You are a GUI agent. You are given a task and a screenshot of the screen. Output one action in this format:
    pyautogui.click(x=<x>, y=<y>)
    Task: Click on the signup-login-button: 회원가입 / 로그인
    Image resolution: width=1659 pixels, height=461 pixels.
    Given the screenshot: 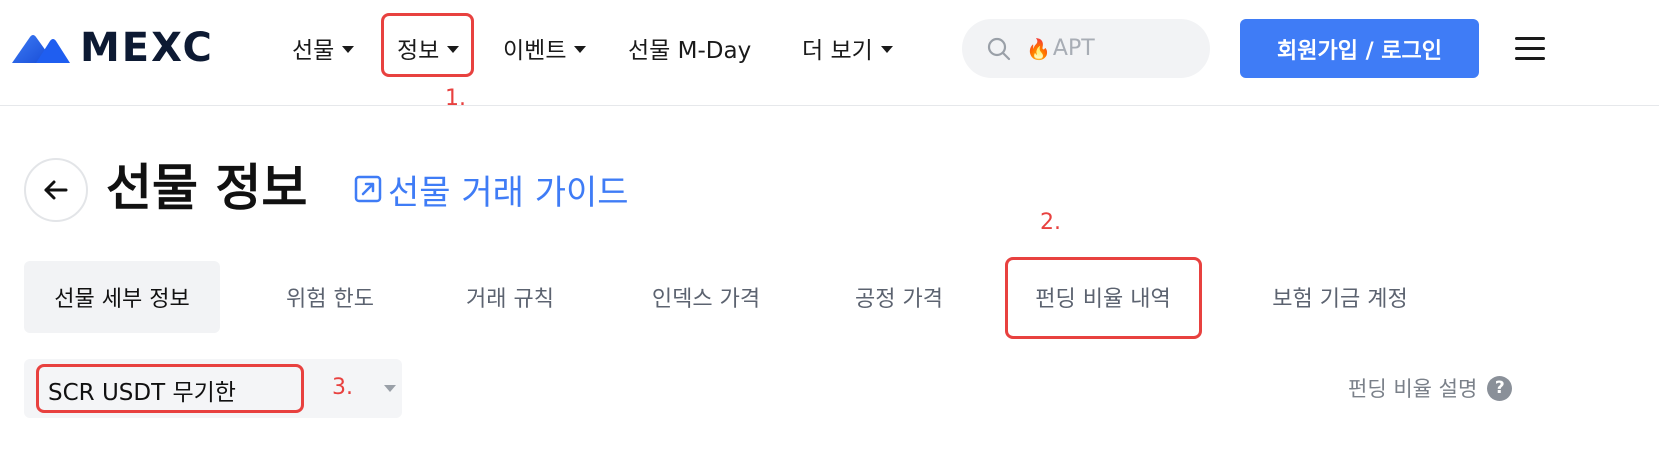 What is the action you would take?
    pyautogui.click(x=1359, y=48)
    